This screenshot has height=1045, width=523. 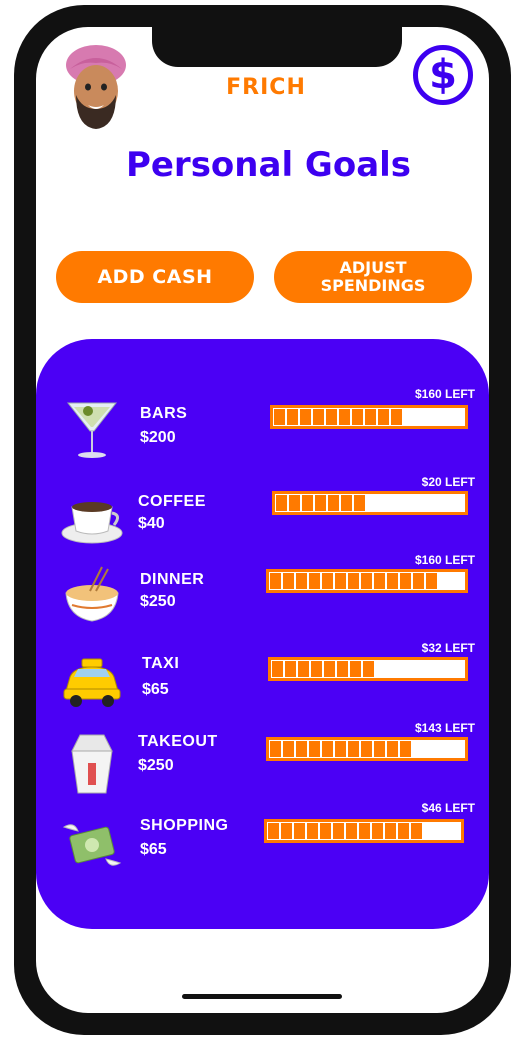 What do you see at coordinates (262, 681) in the screenshot?
I see `goal-row-taxi: TAXI $65 $32 LEFT` at bounding box center [262, 681].